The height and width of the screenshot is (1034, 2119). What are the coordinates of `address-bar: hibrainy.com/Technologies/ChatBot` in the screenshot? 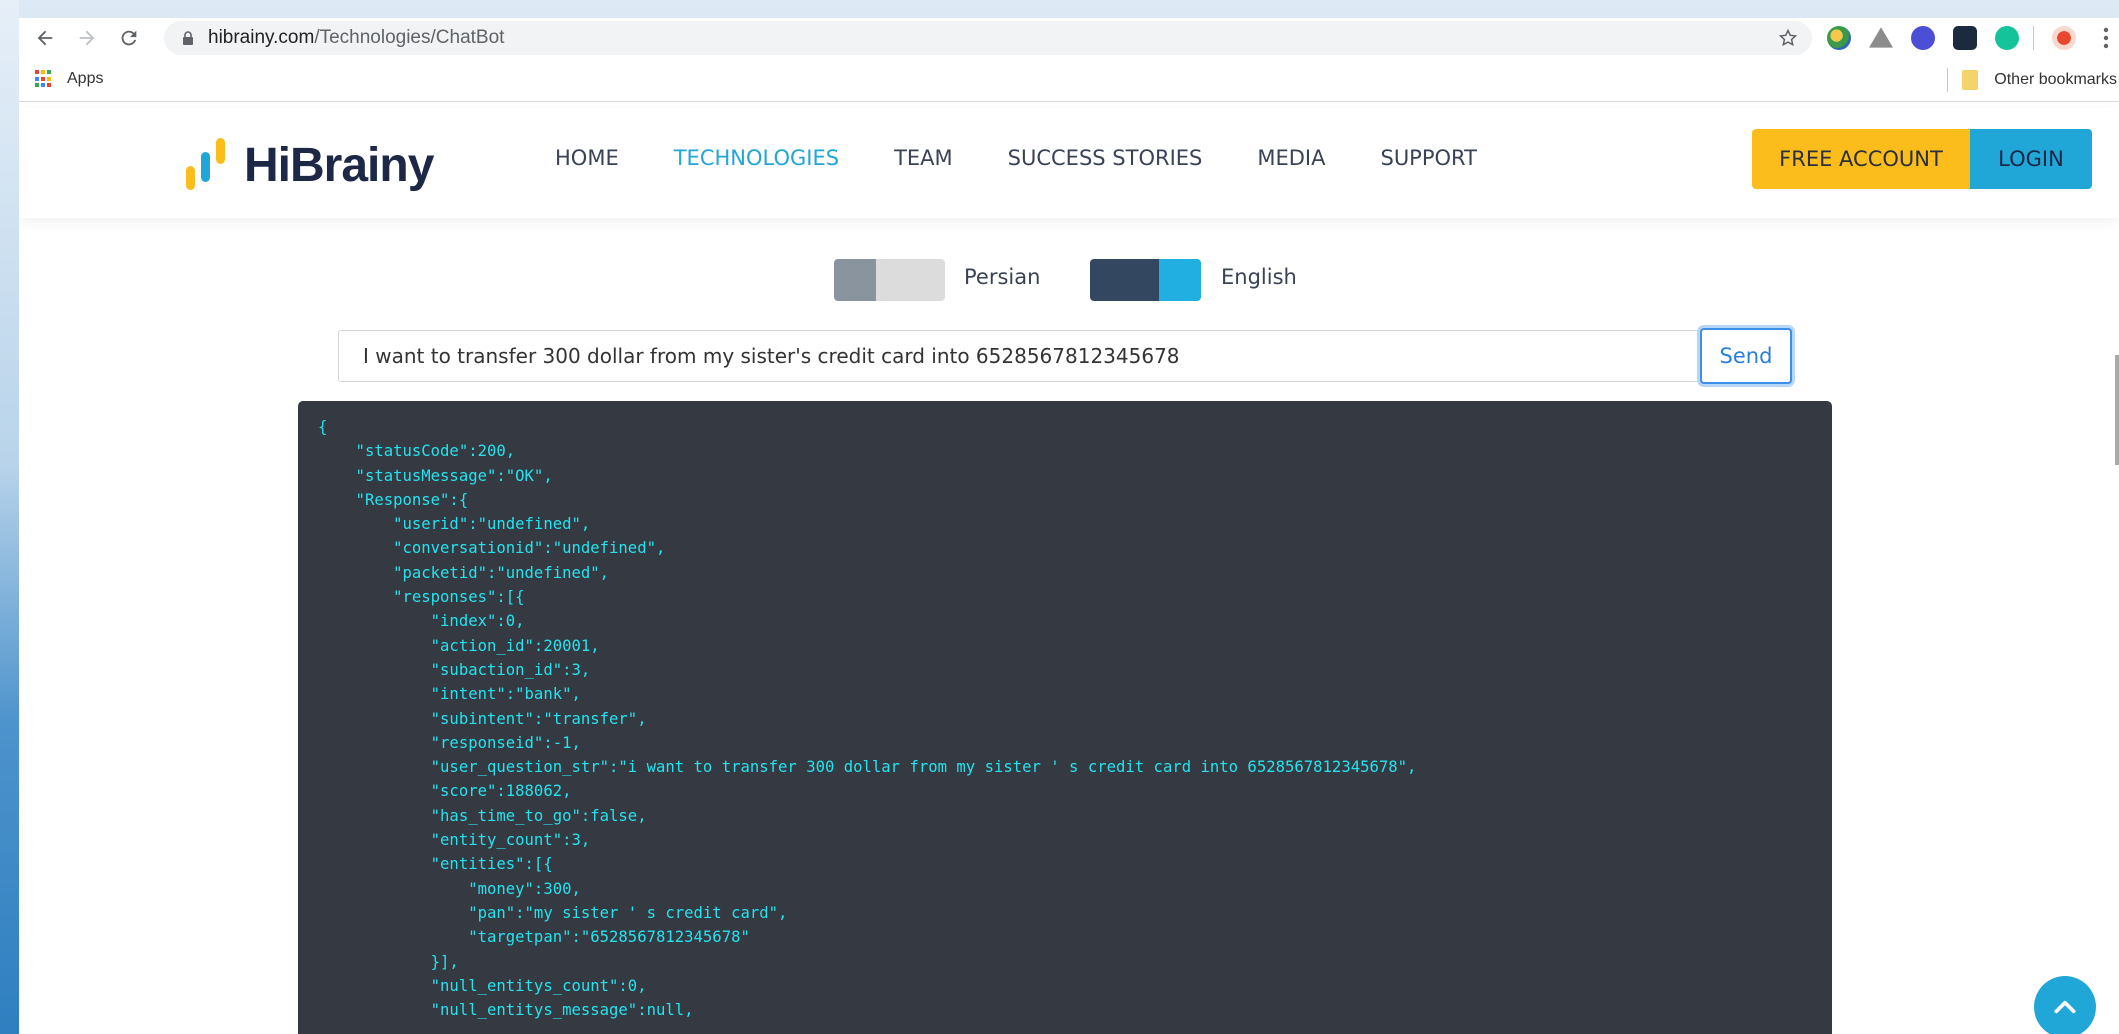 It's located at (988, 38).